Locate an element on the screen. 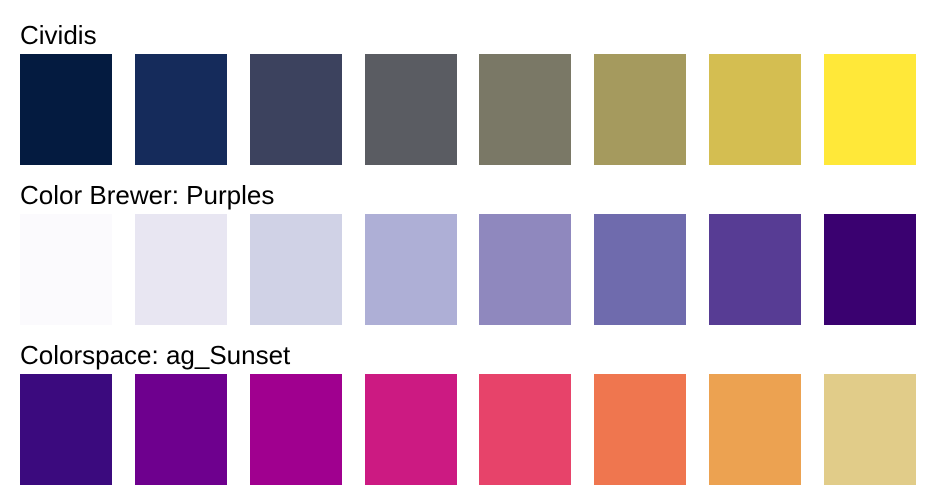 The width and height of the screenshot is (936, 504). palette-title: Colorspace: ag_Sunset is located at coordinates (155, 355).